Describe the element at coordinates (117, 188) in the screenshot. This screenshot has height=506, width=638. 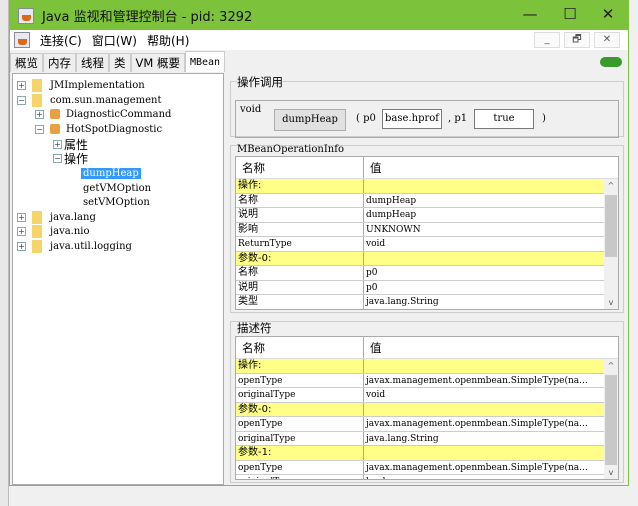
I see `tree-node: getVMOption` at that location.